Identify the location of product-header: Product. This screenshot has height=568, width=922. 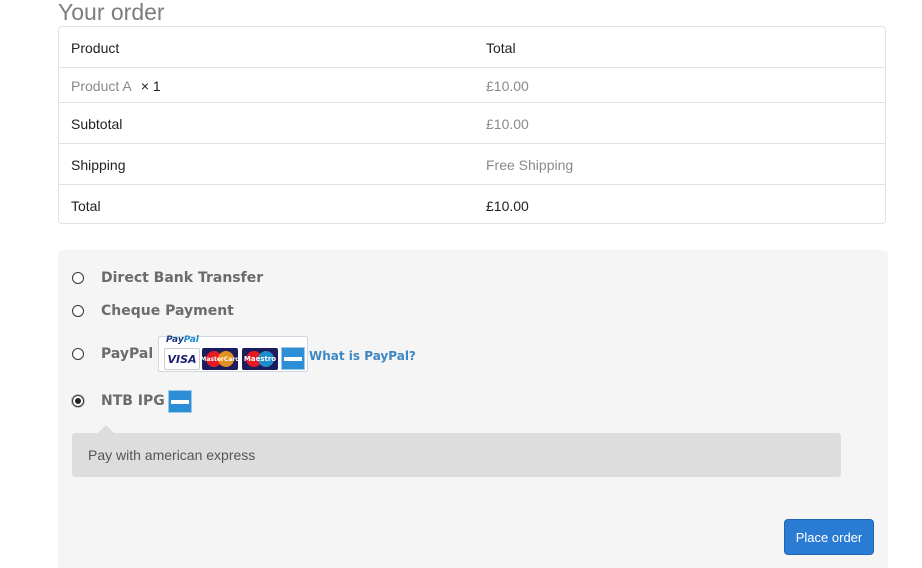
(95, 48).